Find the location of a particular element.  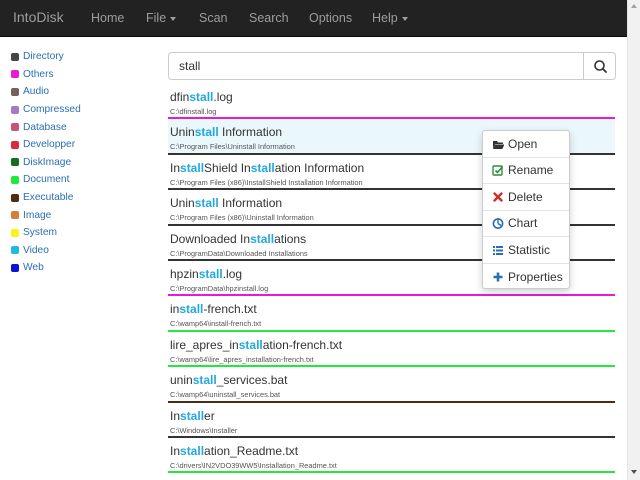

result-path: C:\wamp64\install-french.txt is located at coordinates (216, 324).